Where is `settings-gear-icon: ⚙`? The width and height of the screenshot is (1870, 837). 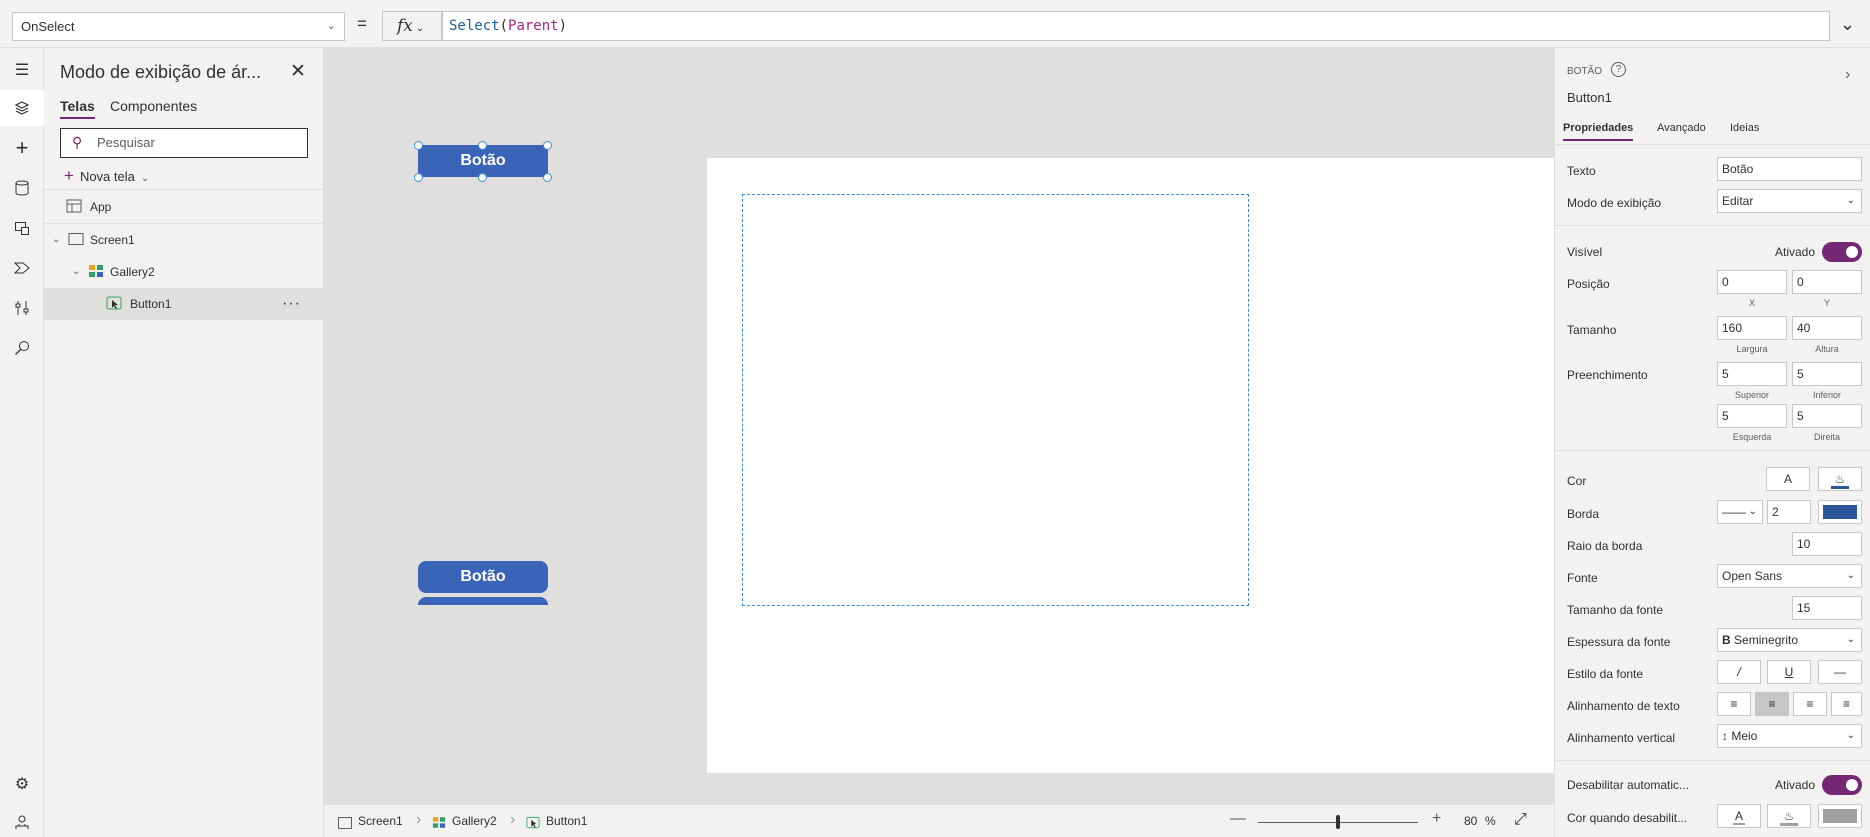 settings-gear-icon: ⚙ is located at coordinates (22, 784).